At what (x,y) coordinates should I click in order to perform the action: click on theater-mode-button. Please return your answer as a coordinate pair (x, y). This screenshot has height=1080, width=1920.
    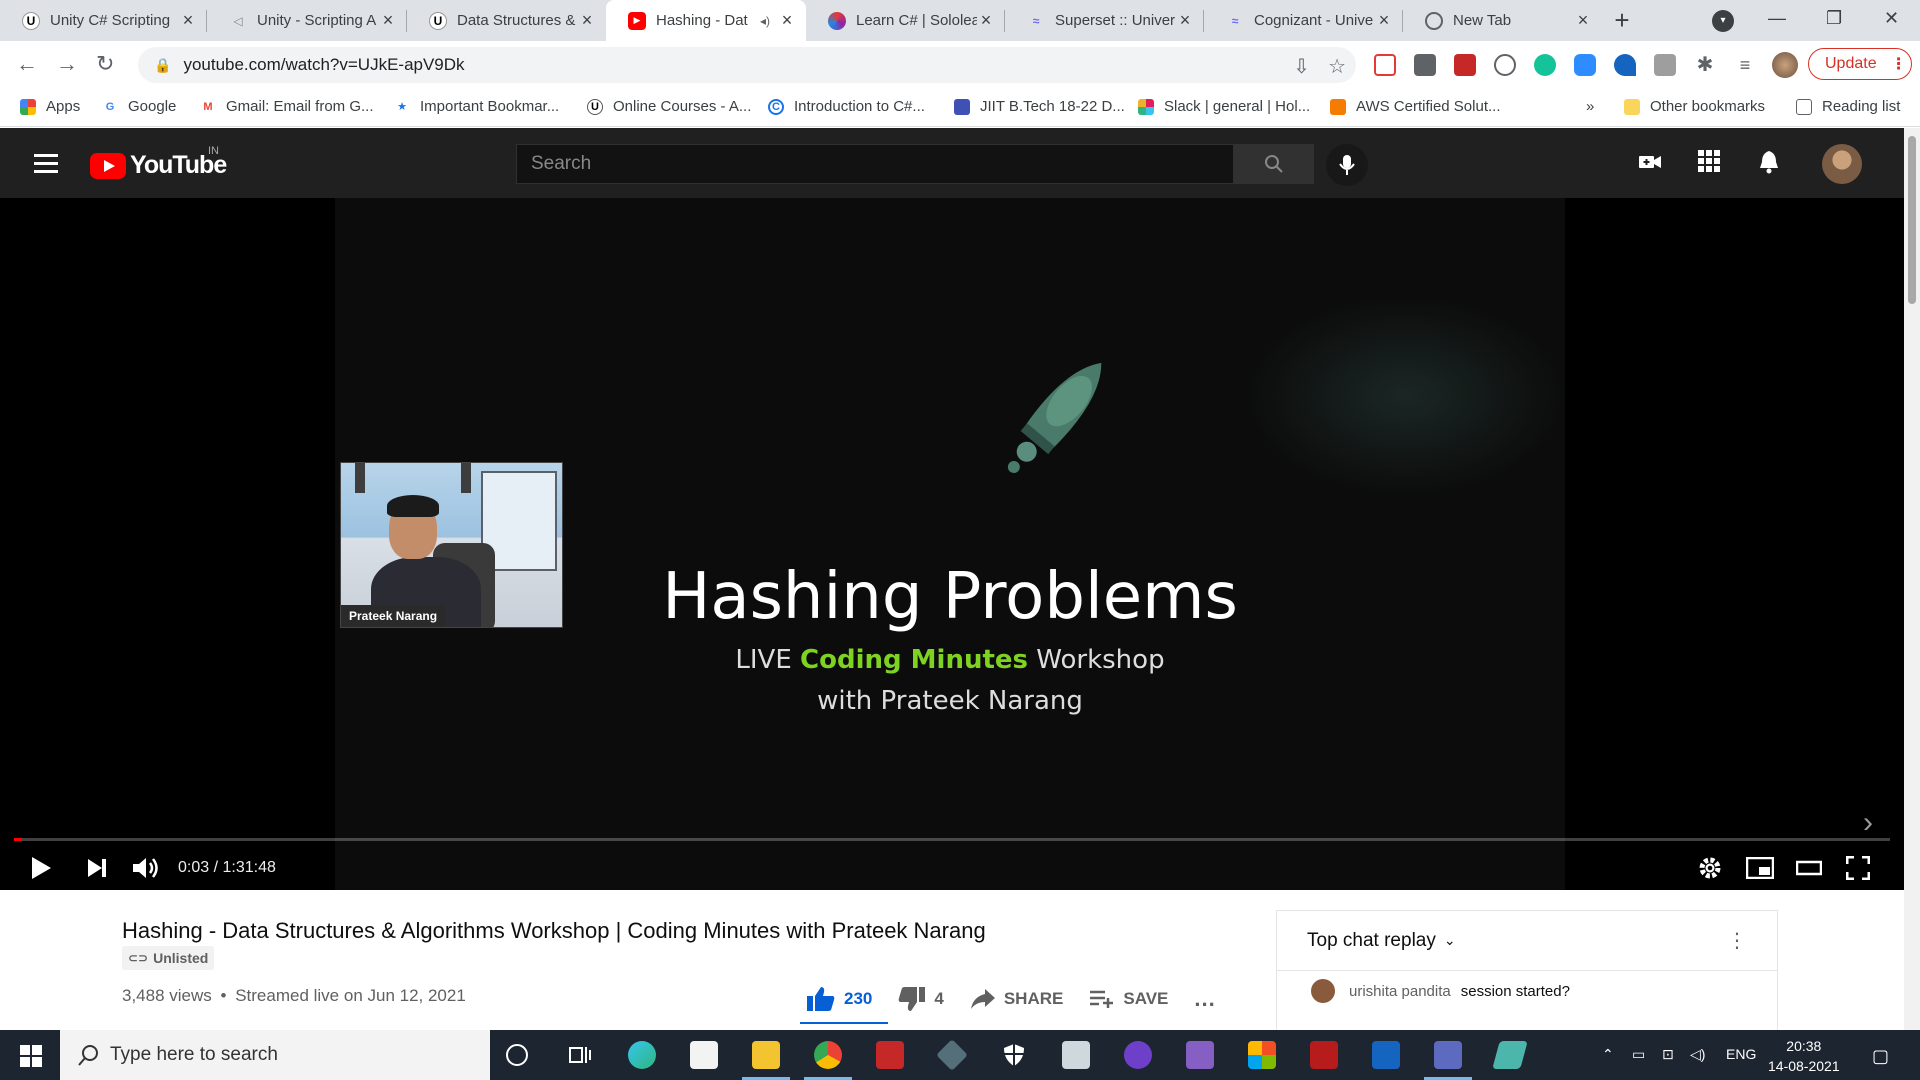
    Looking at the image, I should click on (1809, 868).